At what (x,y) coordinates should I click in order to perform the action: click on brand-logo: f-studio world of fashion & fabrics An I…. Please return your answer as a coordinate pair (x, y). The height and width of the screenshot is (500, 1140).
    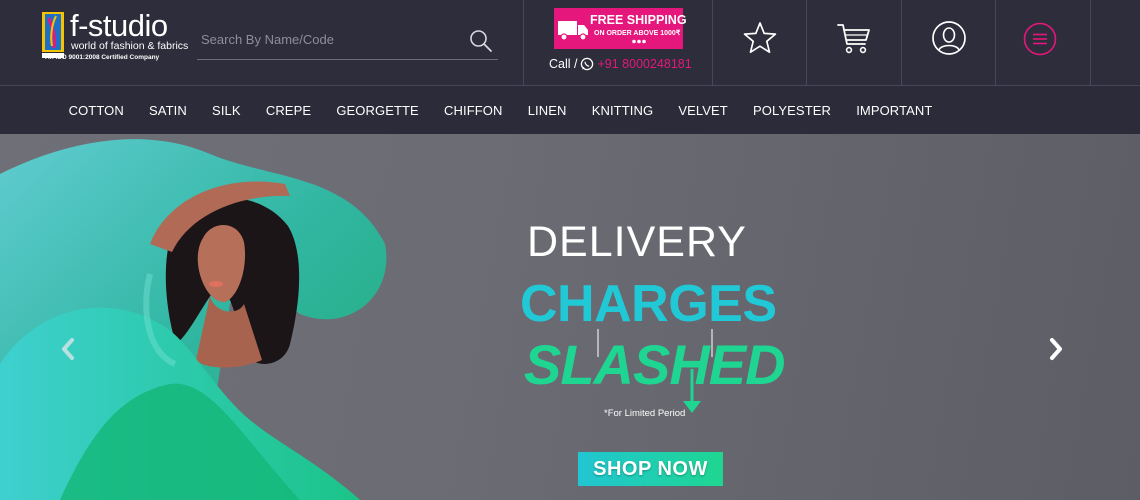
    Looking at the image, I should click on (117, 36).